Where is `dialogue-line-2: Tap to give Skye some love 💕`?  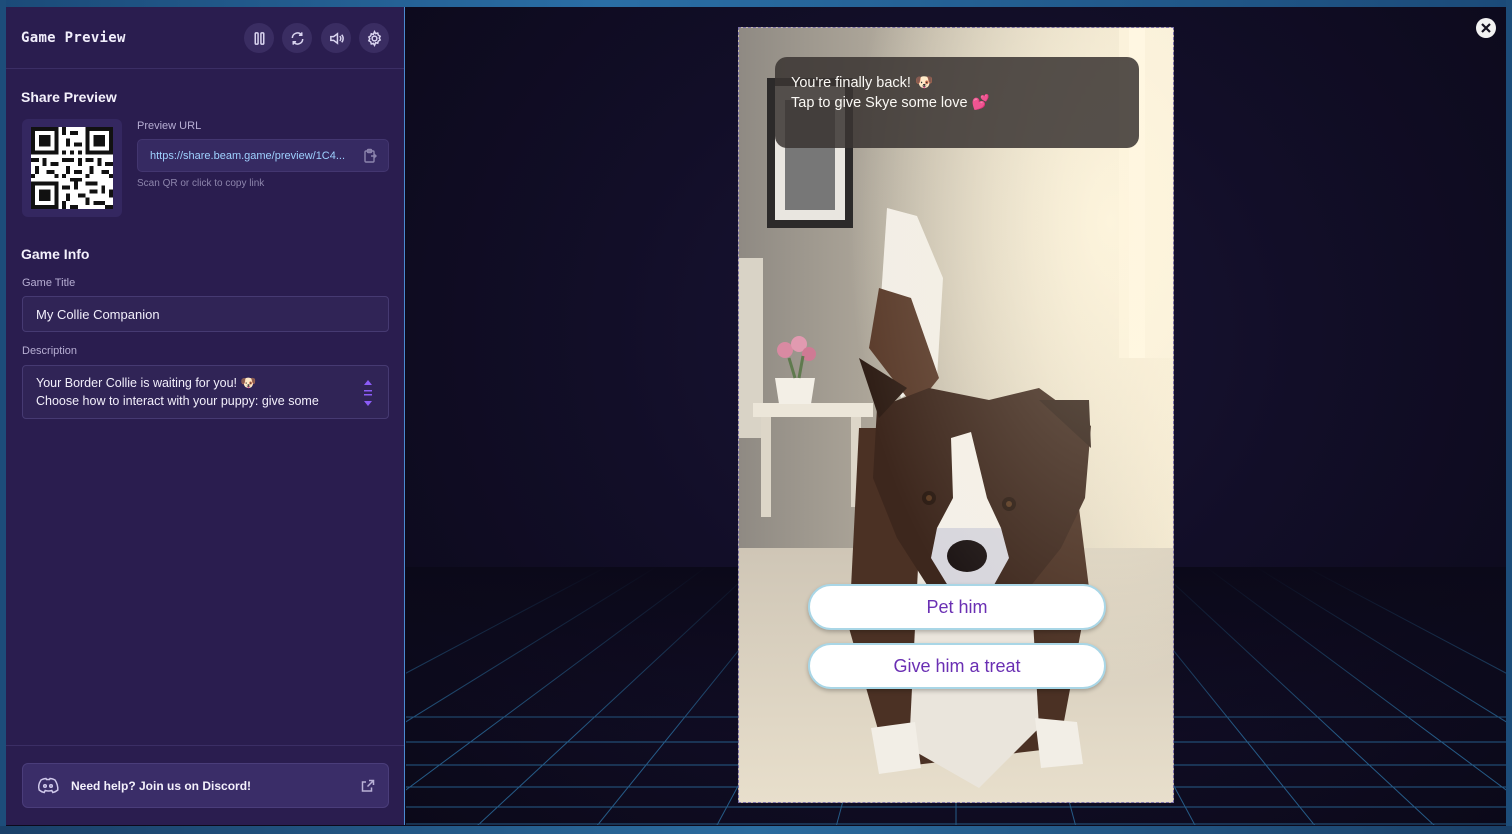 dialogue-line-2: Tap to give Skye some love 💕 is located at coordinates (890, 103).